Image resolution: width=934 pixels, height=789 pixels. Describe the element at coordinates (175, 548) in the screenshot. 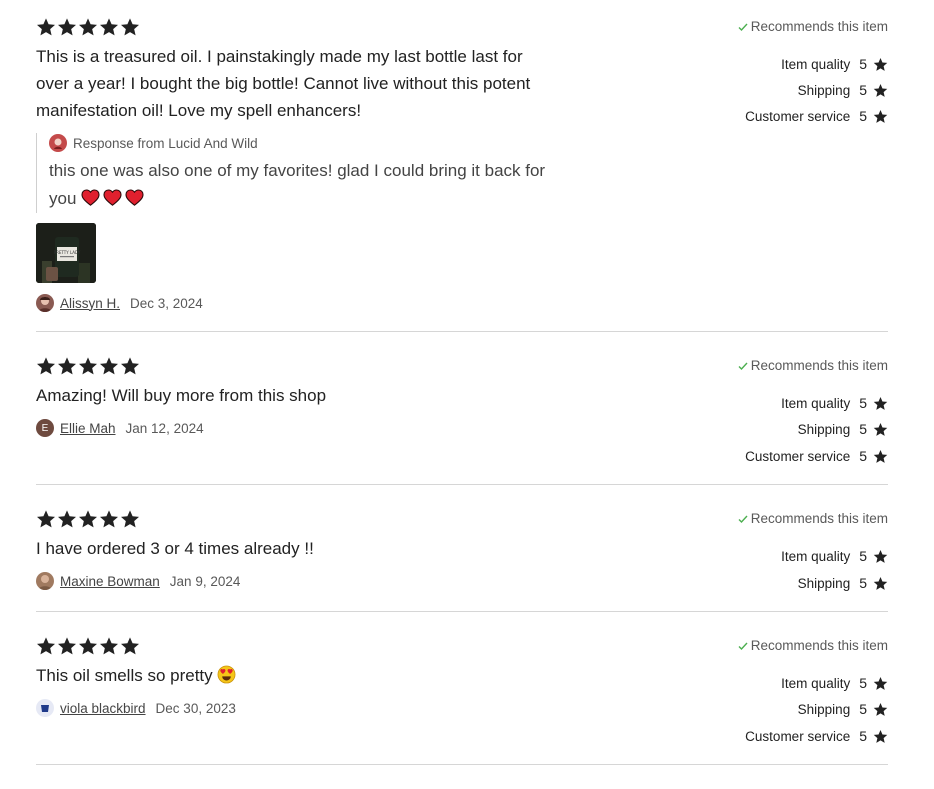

I see `review-text: I have ordered 3 or 4 times already !!` at that location.